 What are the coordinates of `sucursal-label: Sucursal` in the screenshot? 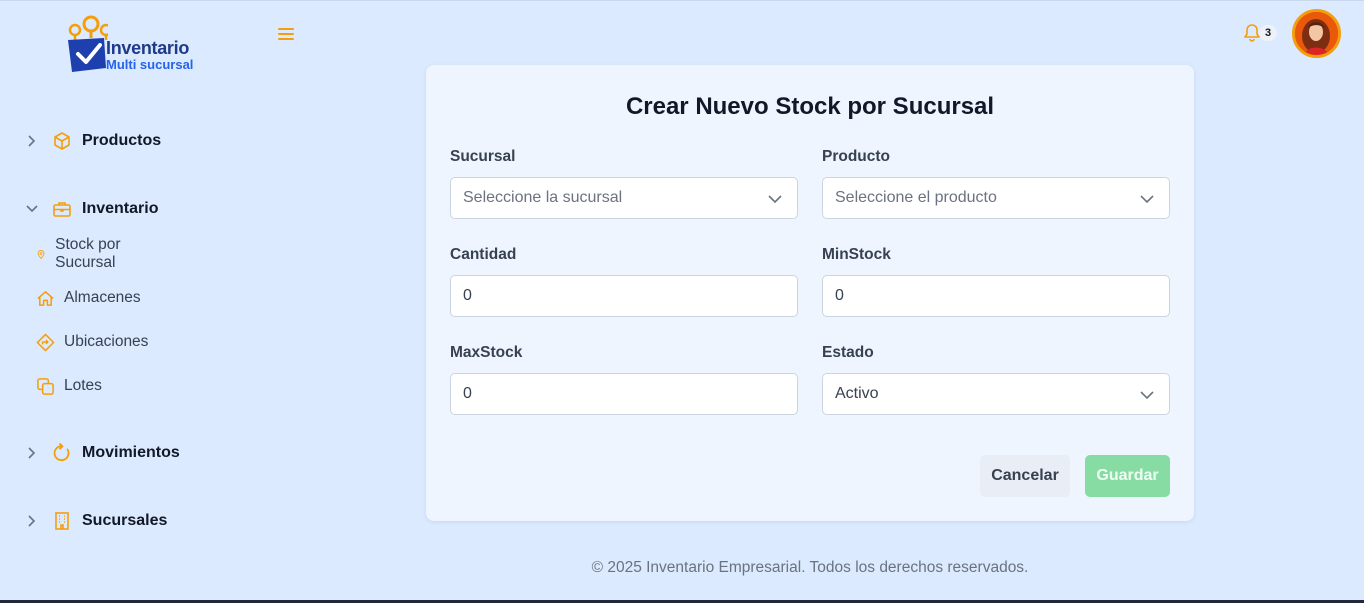 It's located at (483, 156).